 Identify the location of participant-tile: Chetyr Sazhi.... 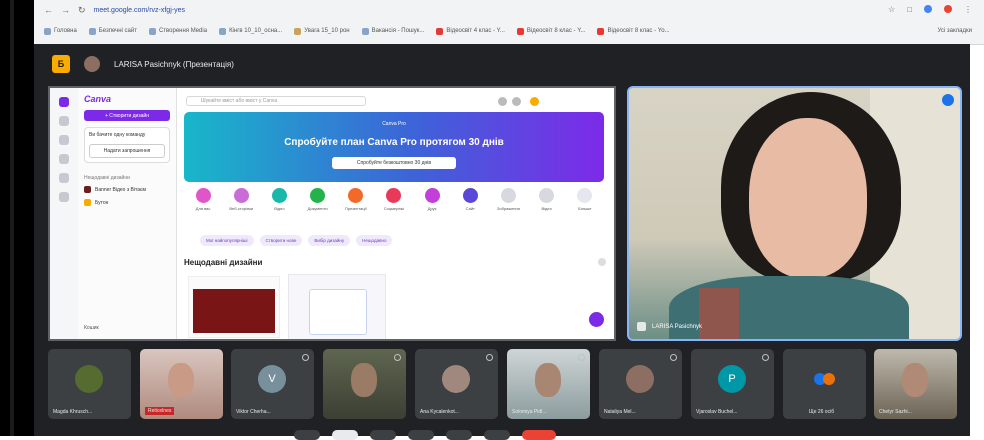
(915, 384).